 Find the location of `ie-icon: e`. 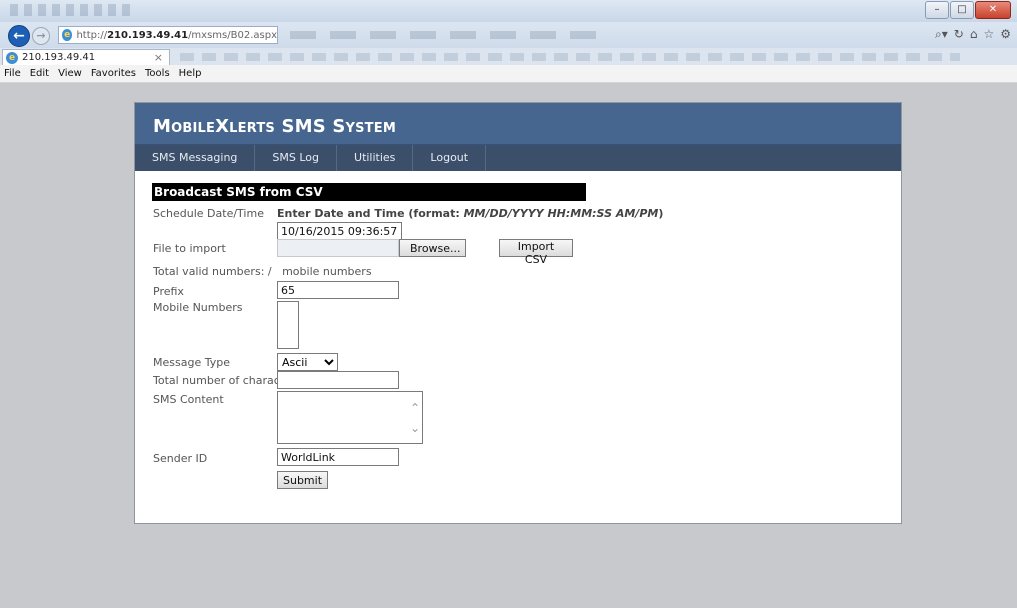

ie-icon: e is located at coordinates (67, 35).